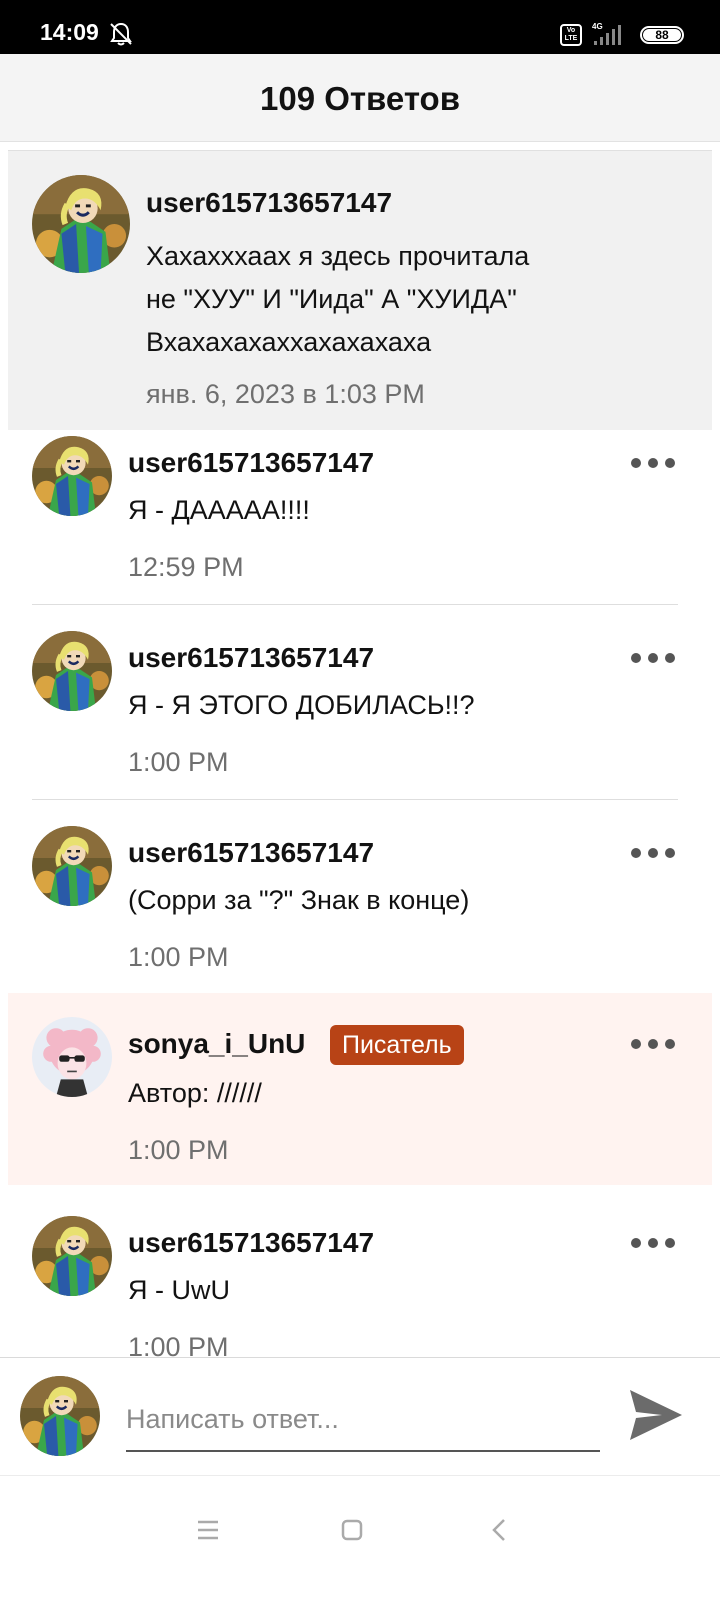 This screenshot has height=1600, width=720. Describe the element at coordinates (195, 1093) in the screenshot. I see `reply-text: Автор: //////` at that location.